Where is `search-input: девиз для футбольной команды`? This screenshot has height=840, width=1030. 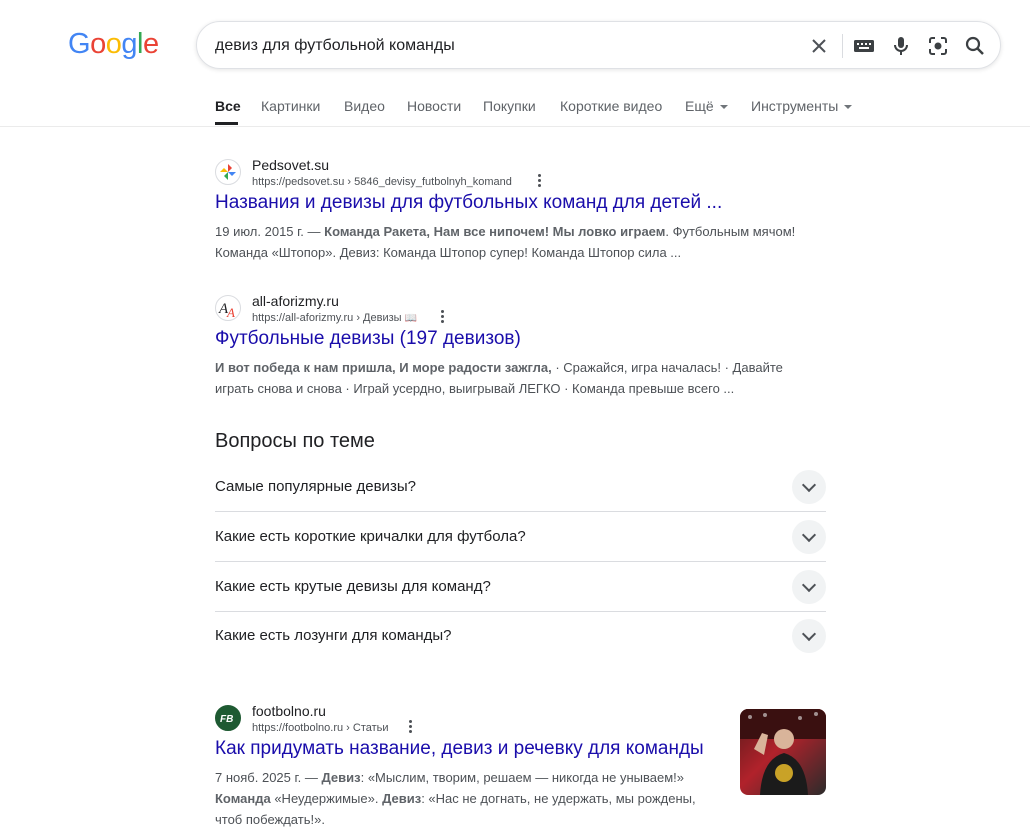 search-input: девиз для футбольной команды is located at coordinates (335, 46).